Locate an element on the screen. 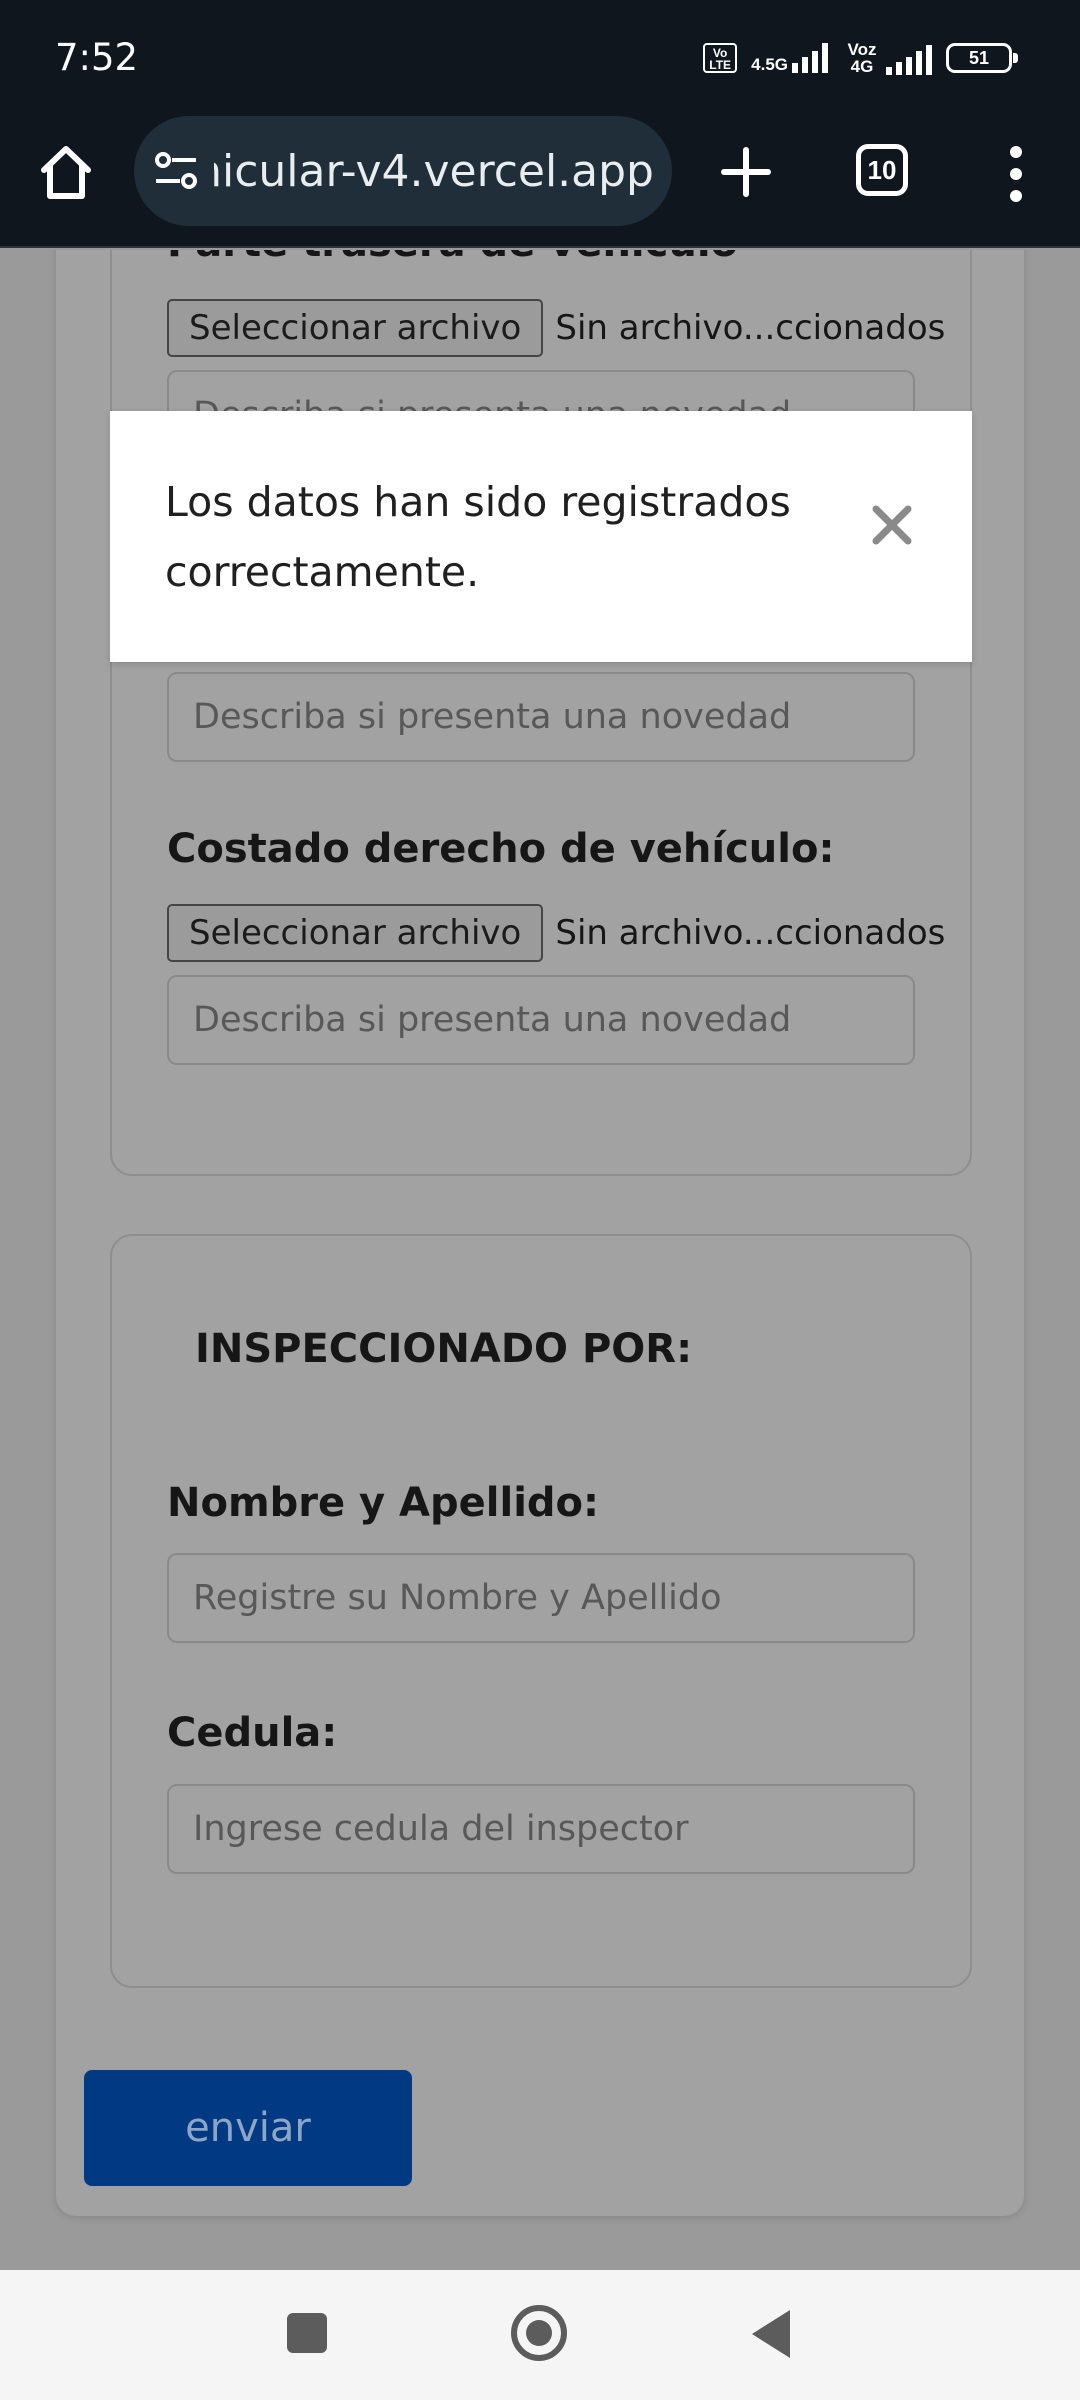  status-icons: Vo LTE 4.5G Voz 4G 51 is located at coordinates (860, 58).